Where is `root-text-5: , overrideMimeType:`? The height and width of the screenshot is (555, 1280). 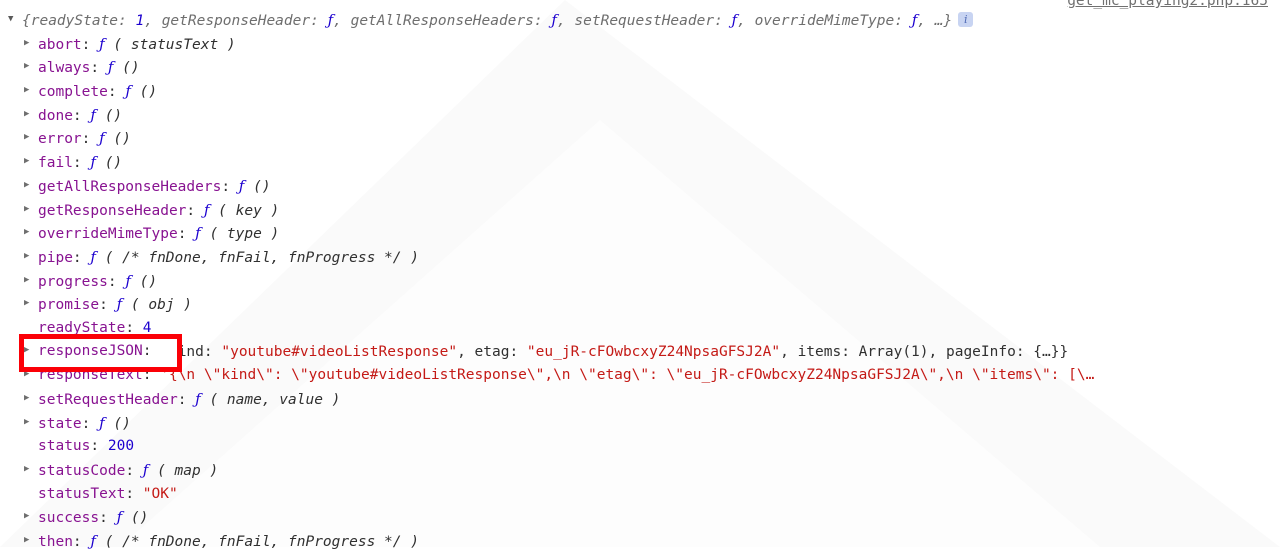 root-text-5: , overrideMimeType: is located at coordinates (824, 21).